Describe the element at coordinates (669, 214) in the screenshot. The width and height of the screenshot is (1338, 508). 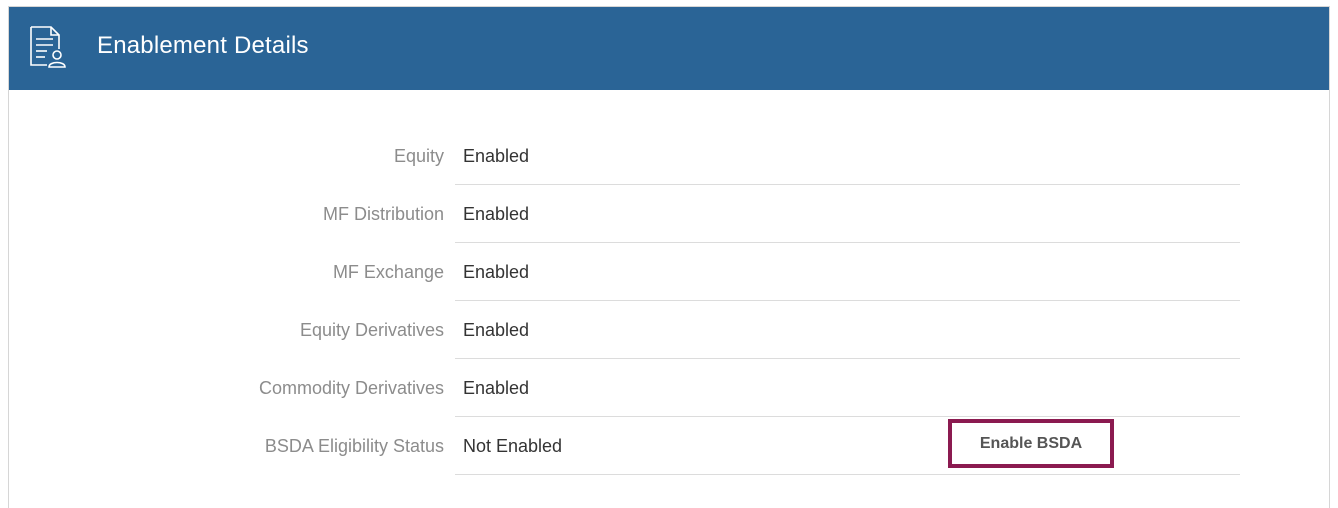
I see `row-mf-distribution: MF Distribution Enabled` at that location.